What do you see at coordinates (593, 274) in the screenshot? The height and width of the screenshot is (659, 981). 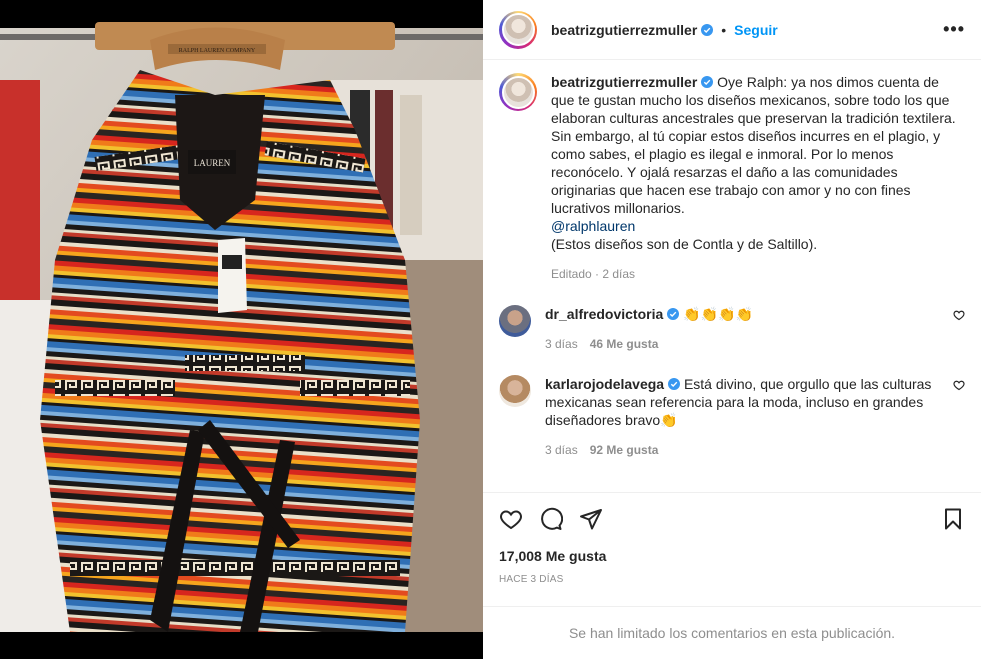 I see `caption-meta: Editado · 2 días` at bounding box center [593, 274].